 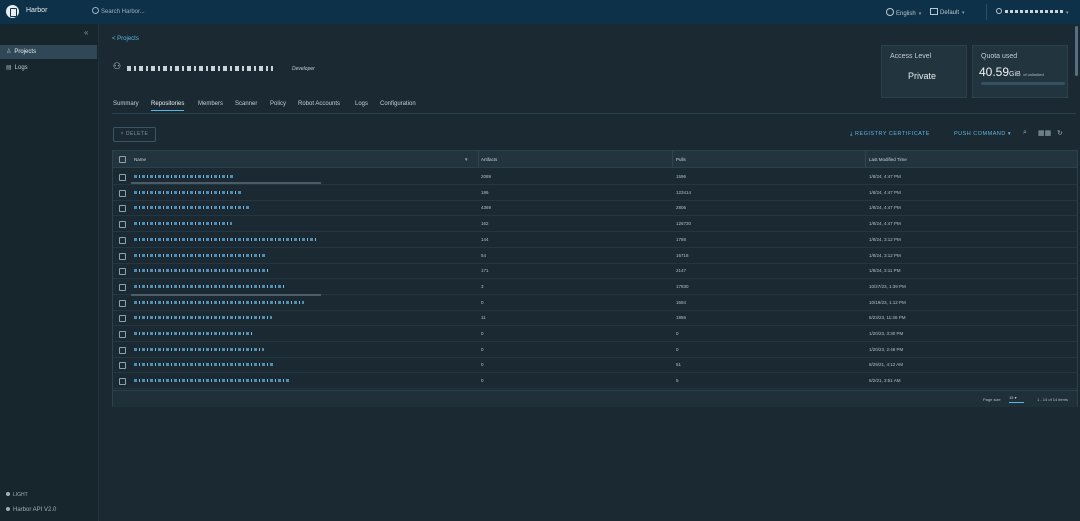 What do you see at coordinates (398, 104) in the screenshot?
I see `tab-configuration: Configuration` at bounding box center [398, 104].